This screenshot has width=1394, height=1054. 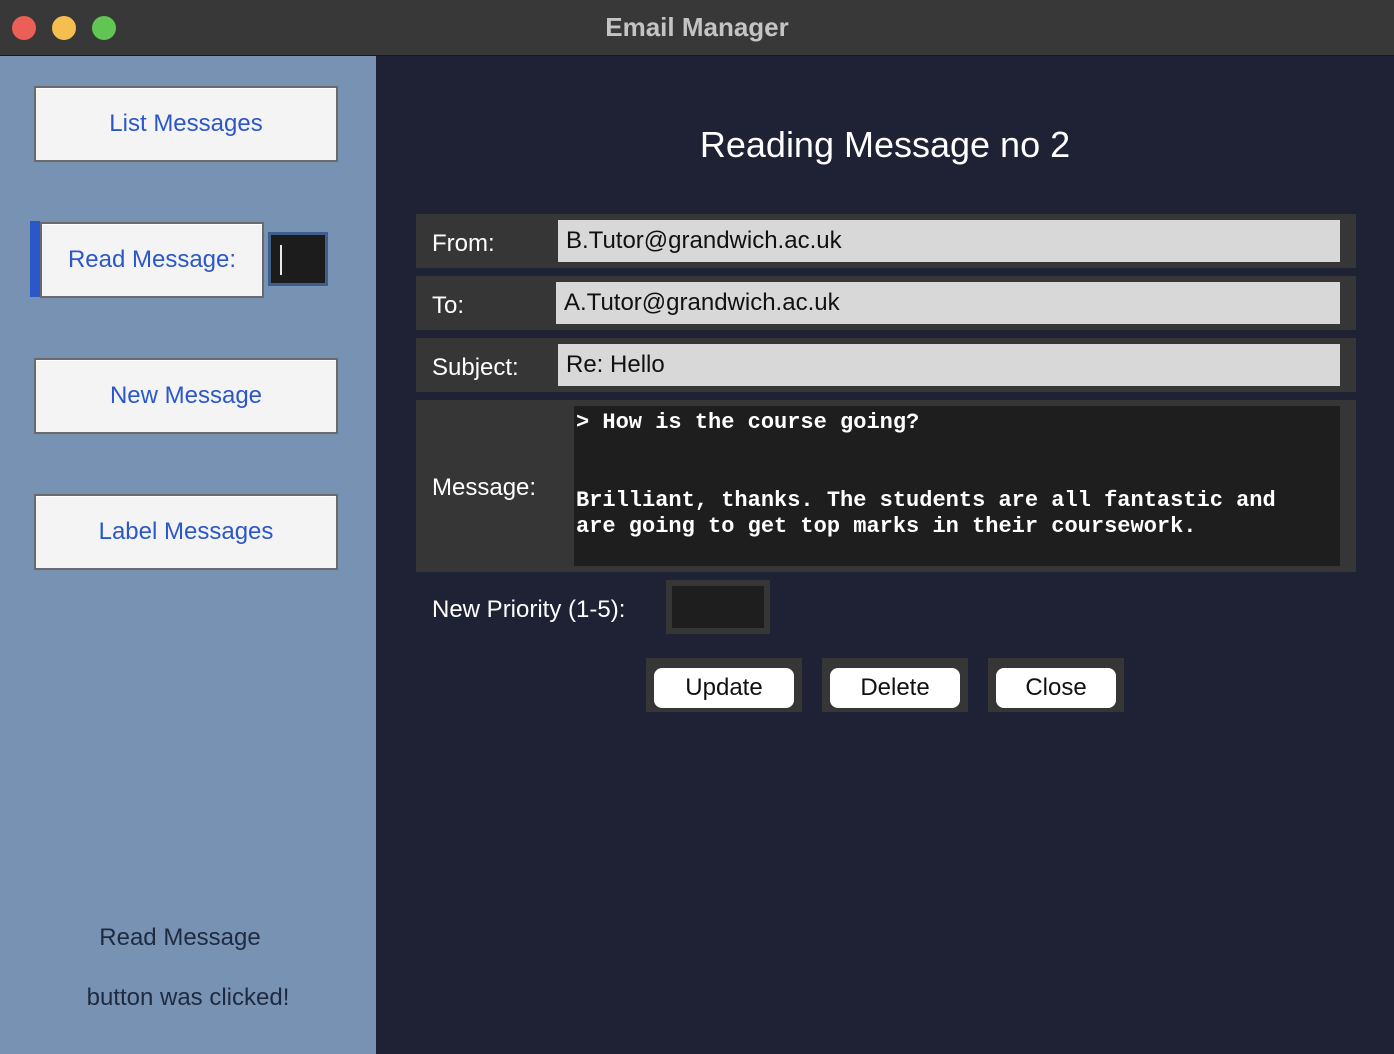 I want to click on label-messages-button: Label Messages, so click(x=186, y=532).